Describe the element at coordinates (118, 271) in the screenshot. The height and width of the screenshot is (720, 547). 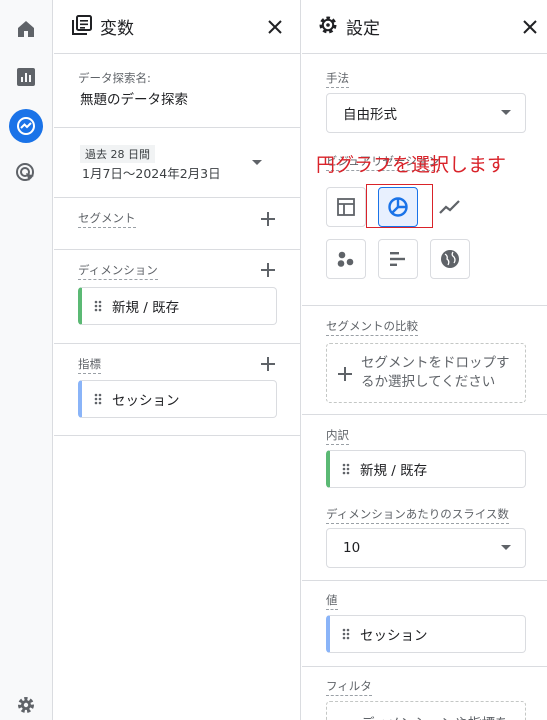
I see `dimensions-label: ディメンション` at that location.